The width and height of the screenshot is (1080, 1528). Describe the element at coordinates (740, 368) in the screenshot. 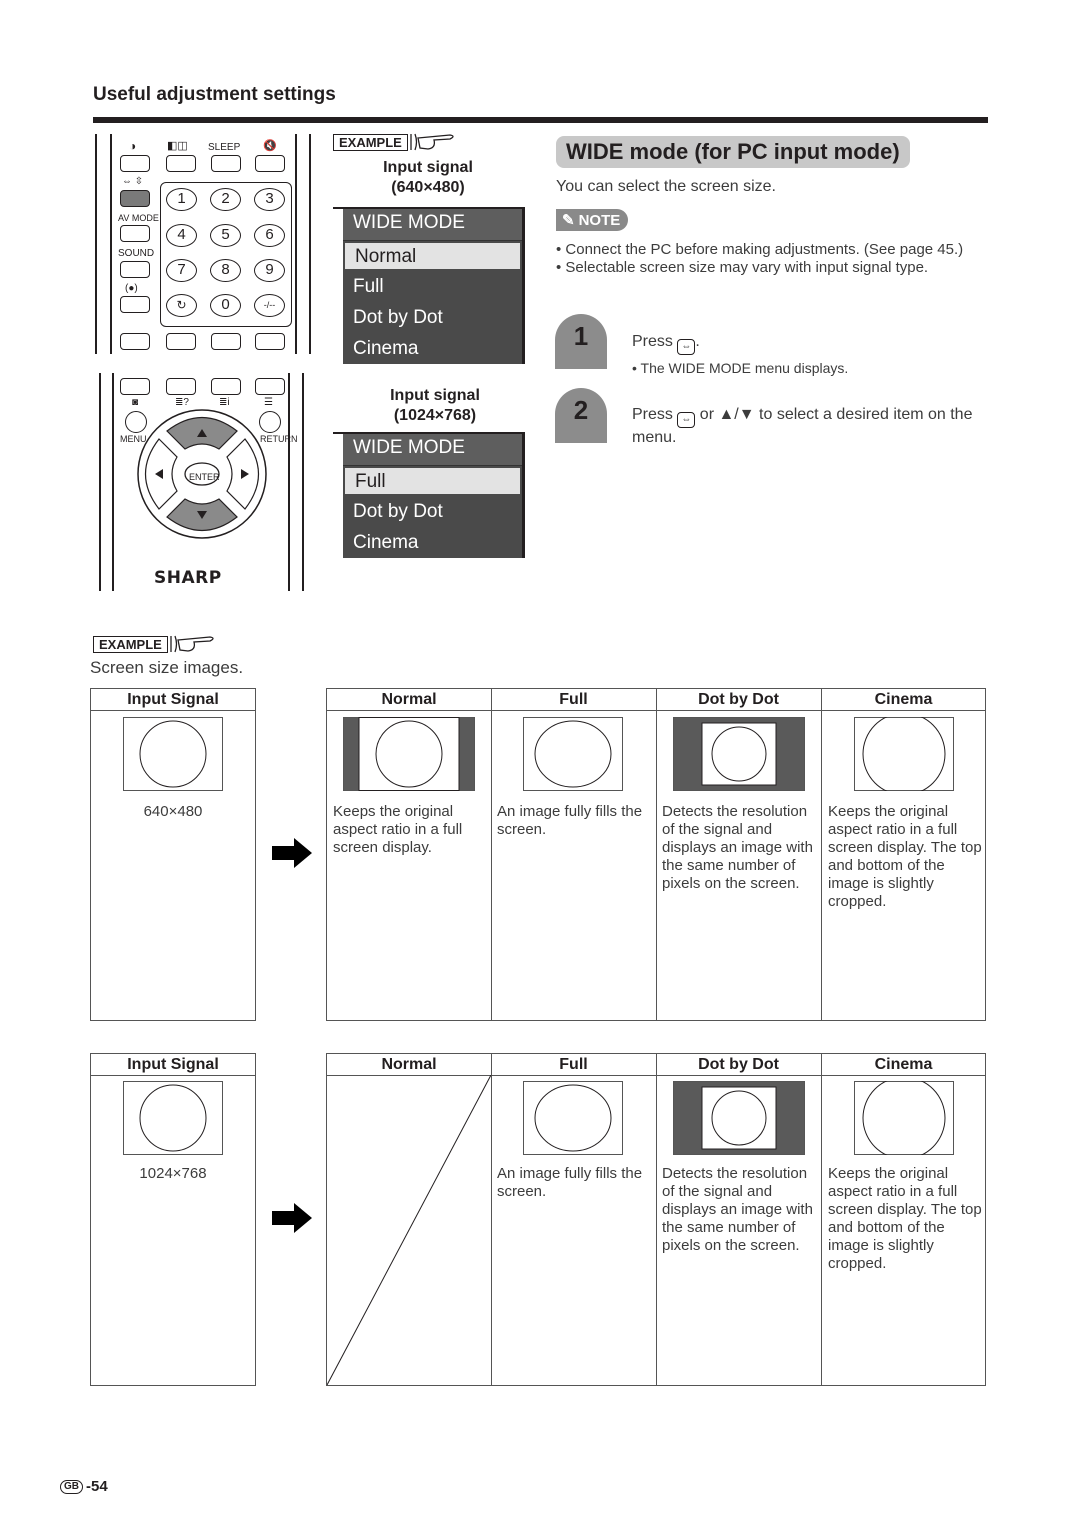

I see `step-1-sub: • The WIDE MODE menu displays.` at that location.